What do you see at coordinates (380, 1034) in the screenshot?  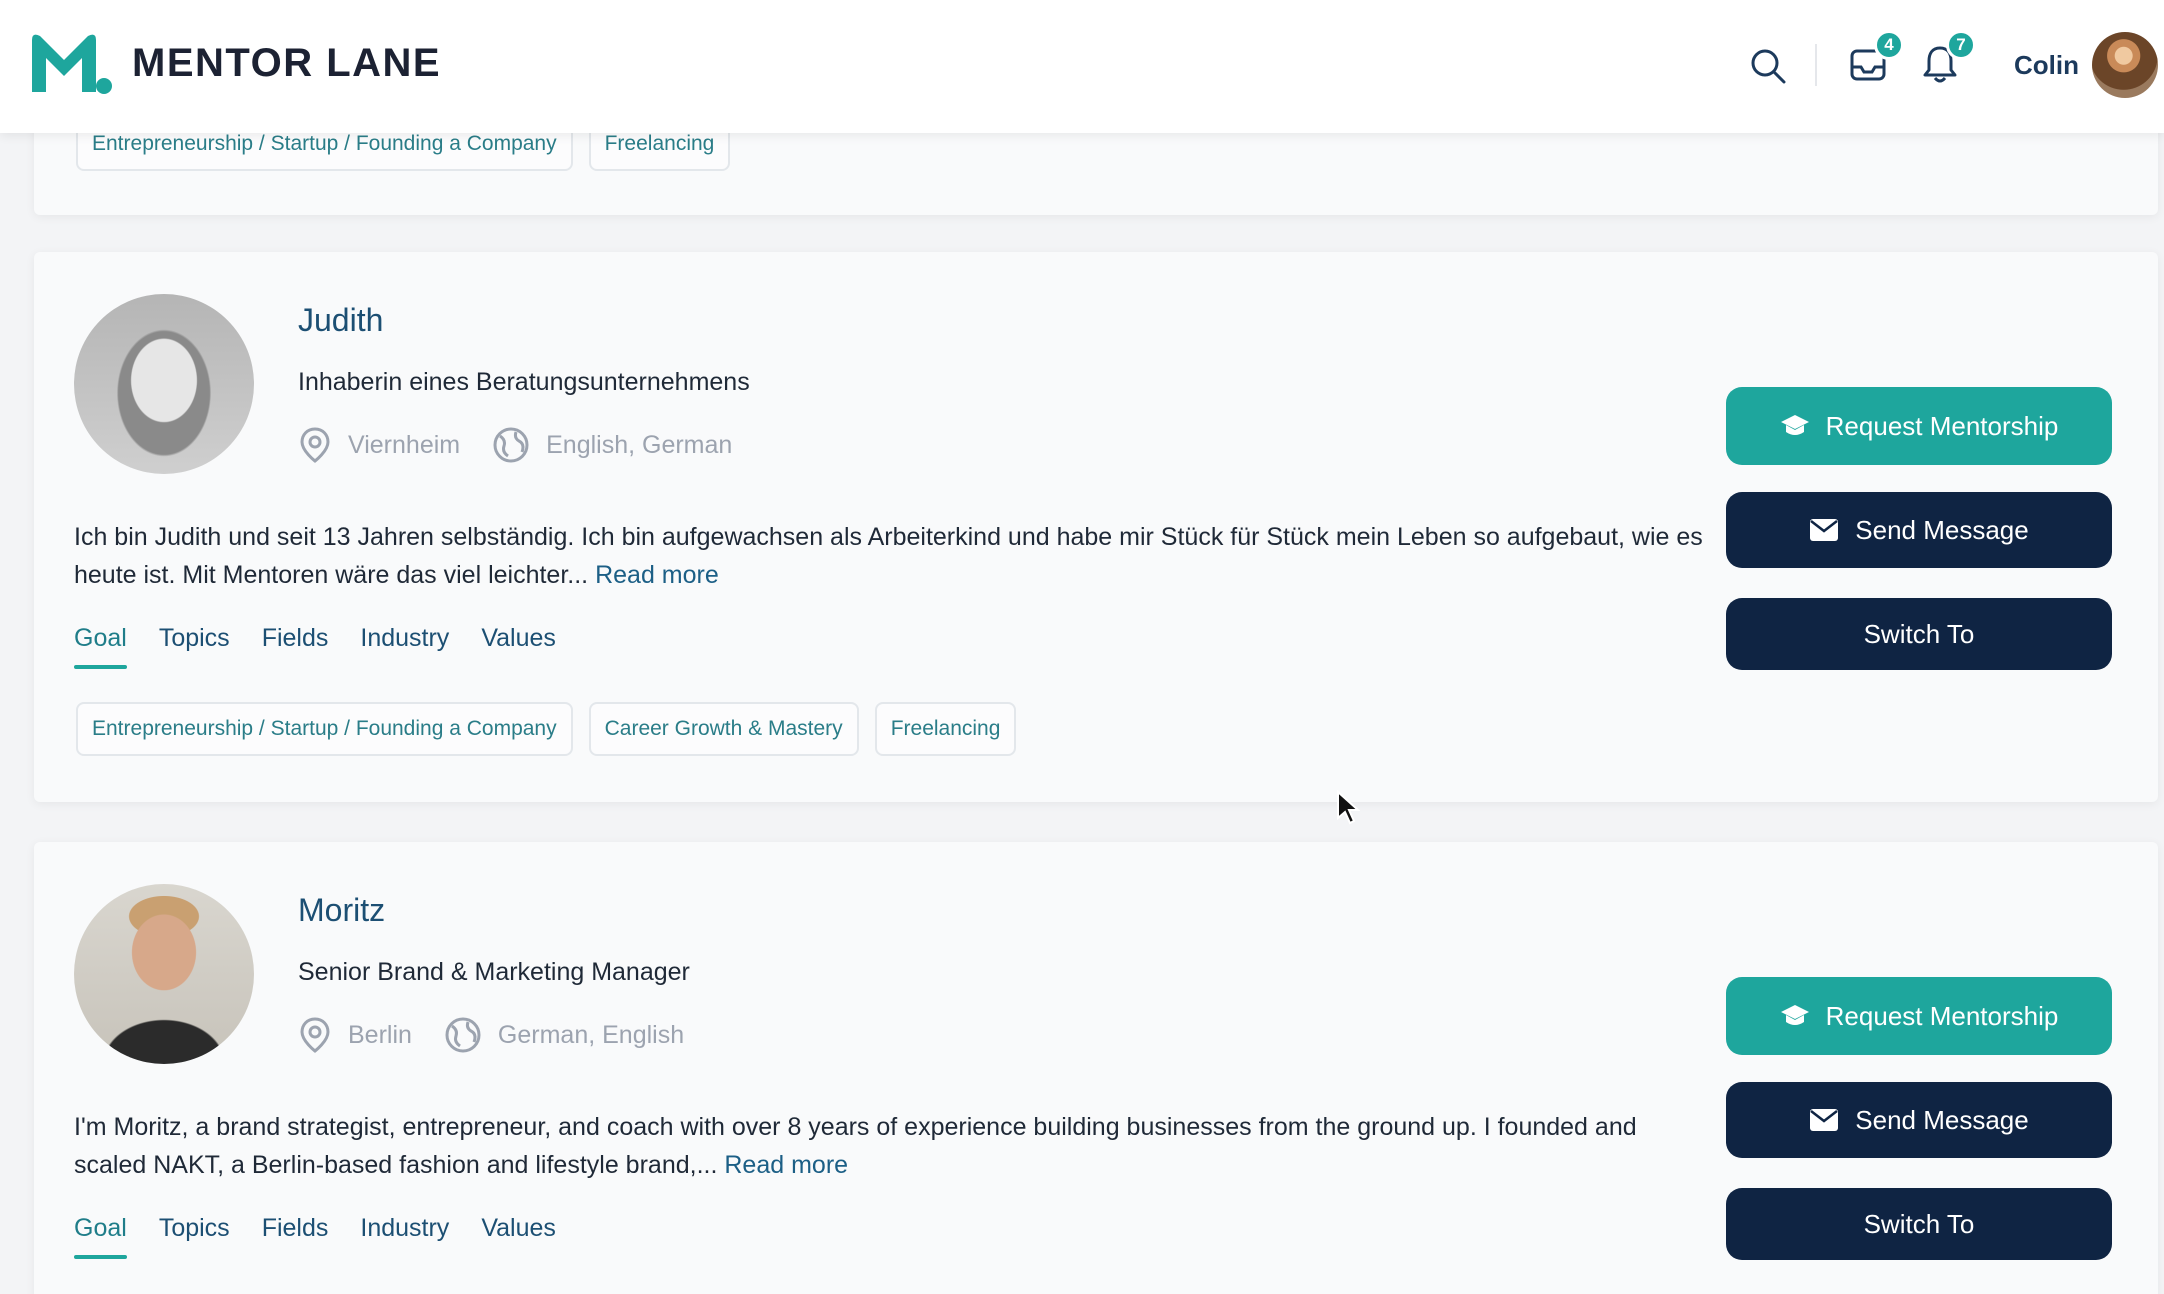 I see `mentor-location: Berlin` at bounding box center [380, 1034].